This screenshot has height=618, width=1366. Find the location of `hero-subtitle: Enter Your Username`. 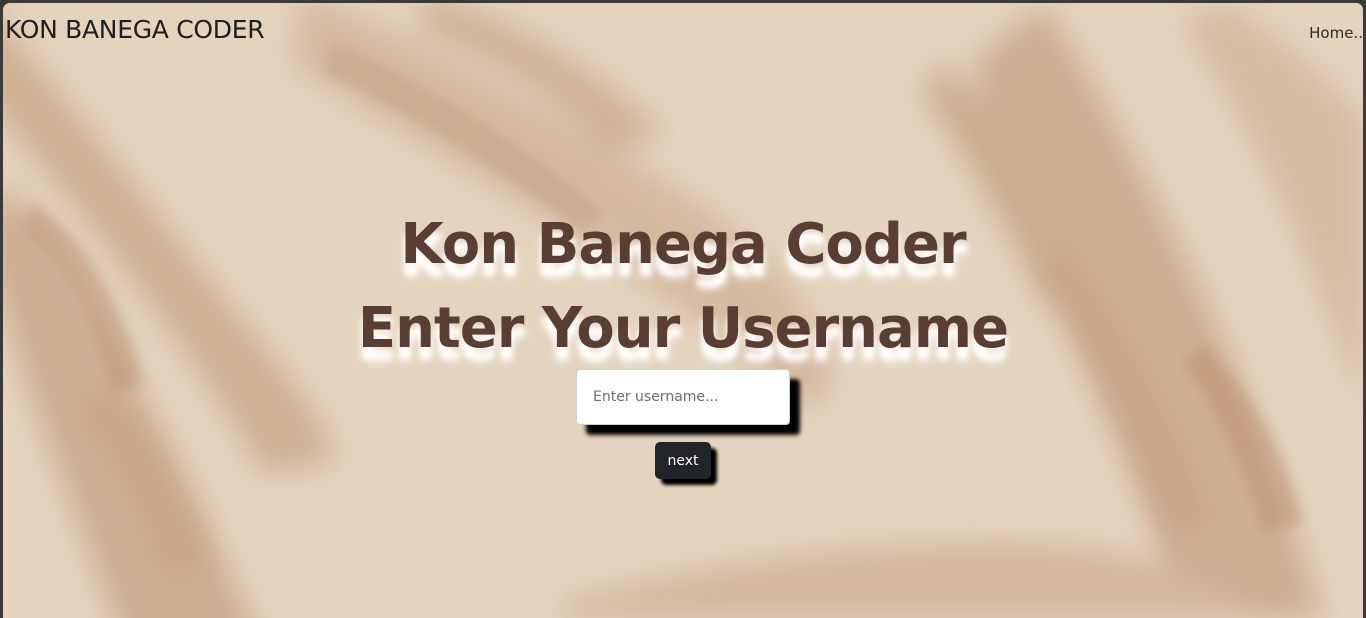

hero-subtitle: Enter Your Username is located at coordinates (683, 328).